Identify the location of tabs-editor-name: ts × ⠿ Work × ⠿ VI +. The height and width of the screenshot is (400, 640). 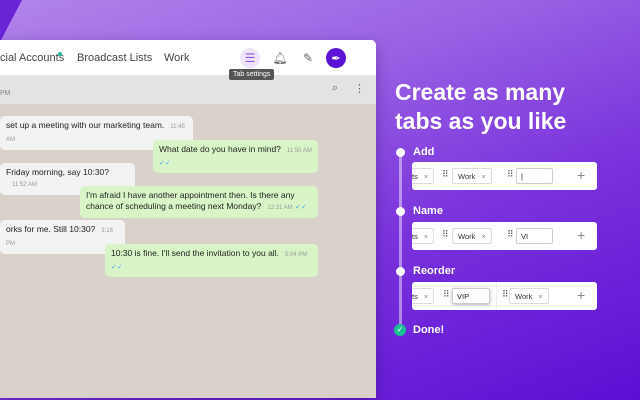
(504, 236).